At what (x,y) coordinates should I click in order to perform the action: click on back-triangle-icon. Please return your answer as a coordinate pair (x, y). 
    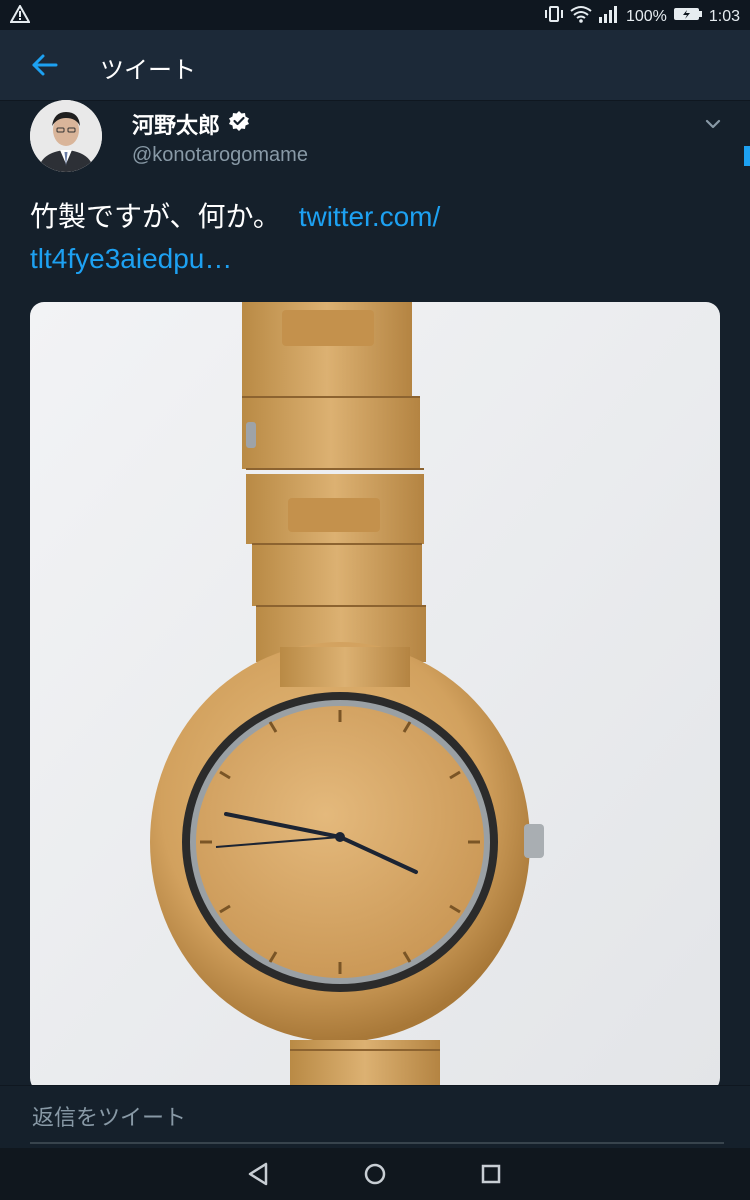
    Looking at the image, I should click on (259, 1174).